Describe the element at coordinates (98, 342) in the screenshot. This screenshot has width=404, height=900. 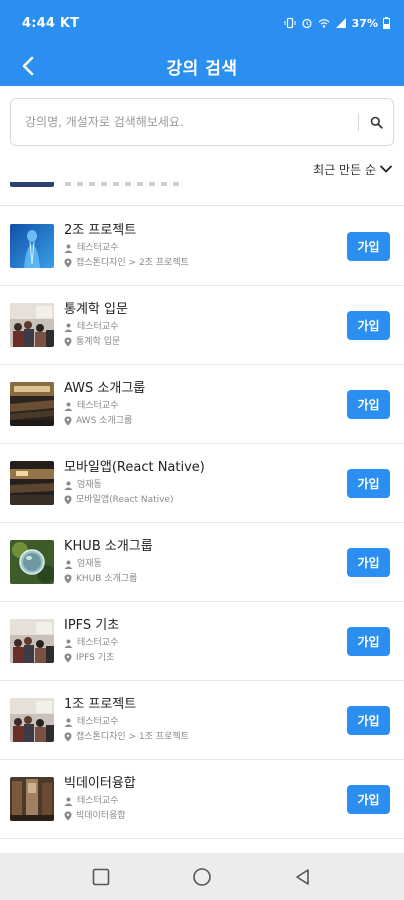
I see `course-path: 통계학 입문` at that location.